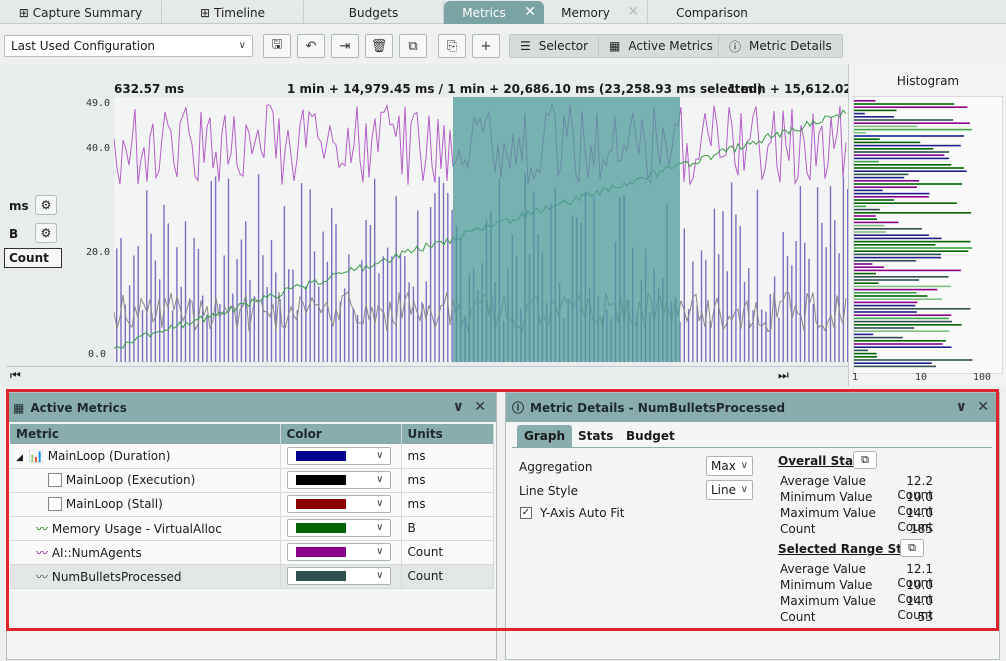 The image size is (1006, 661). Describe the element at coordinates (252, 576) in the screenshot. I see `table-row: 〰 NumBulletsProcessed ∨ Count` at that location.